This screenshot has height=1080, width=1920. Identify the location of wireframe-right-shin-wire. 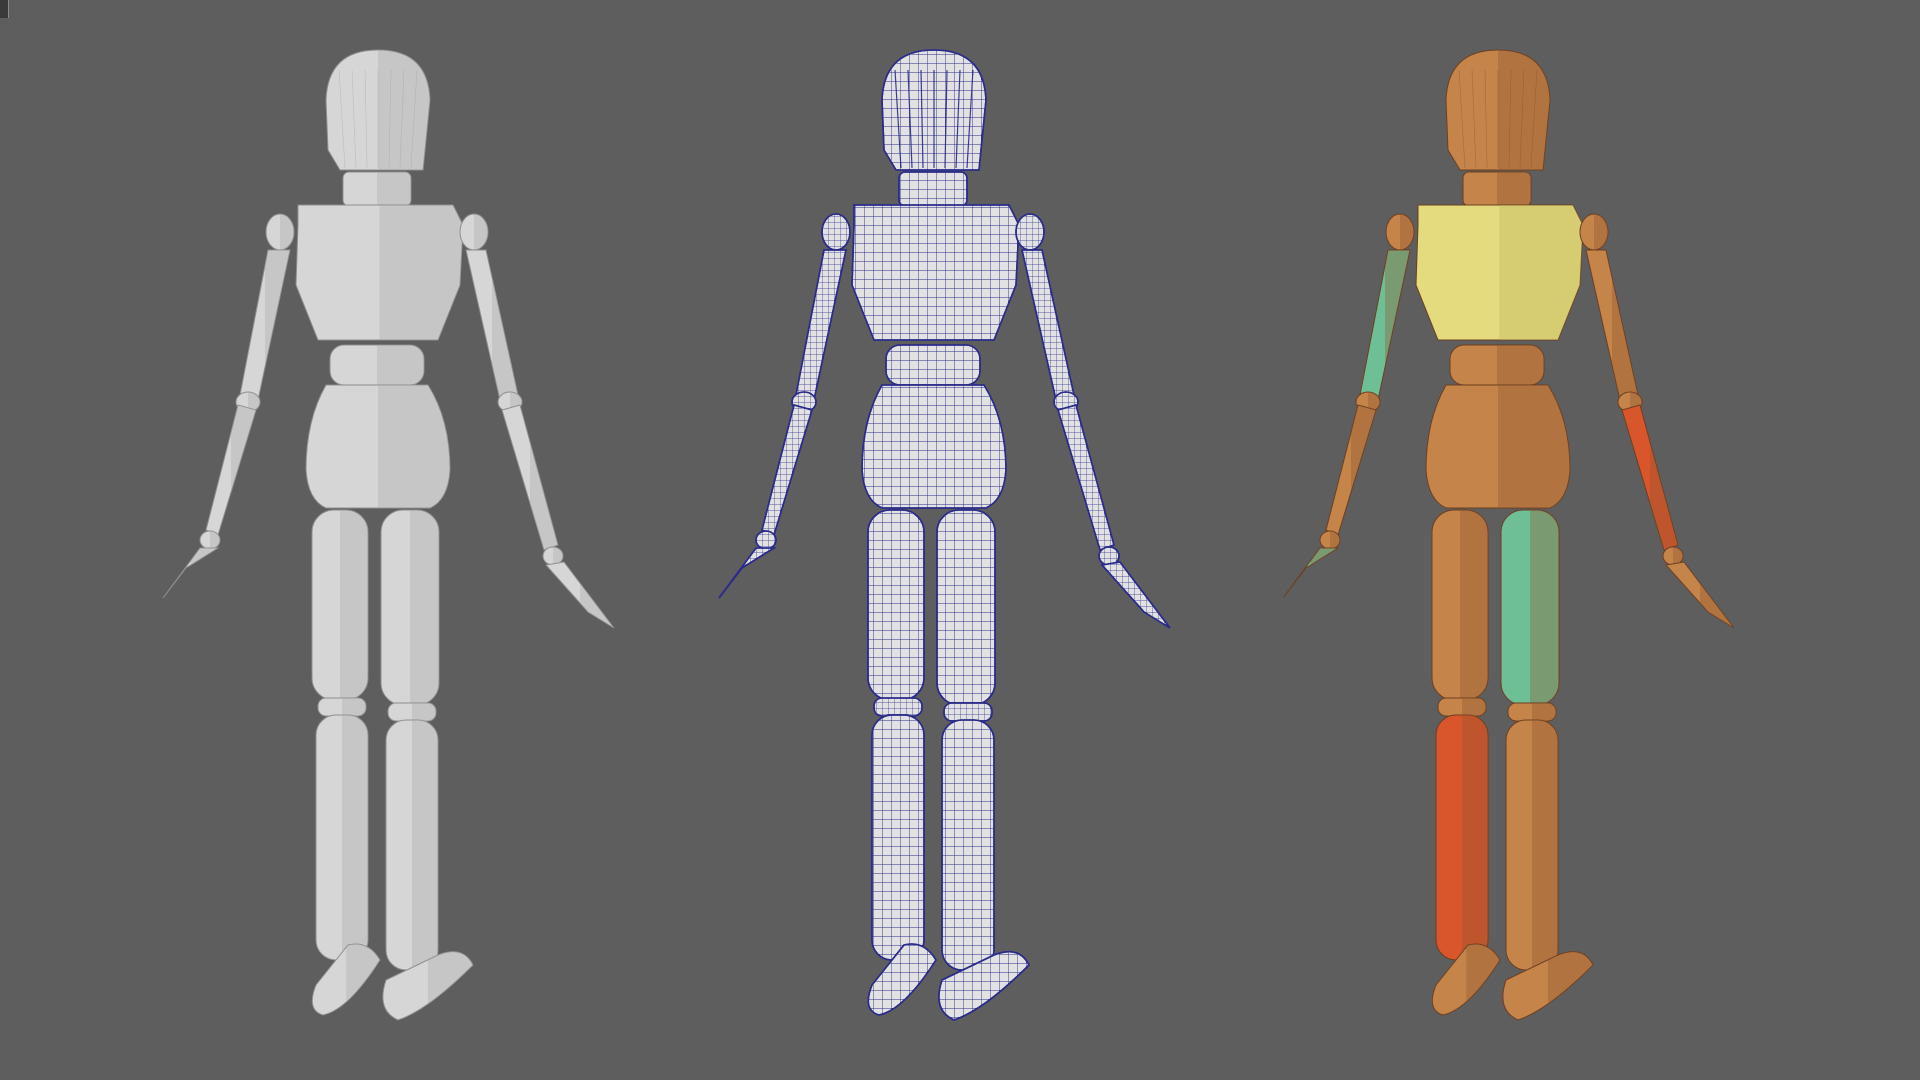
(968, 845).